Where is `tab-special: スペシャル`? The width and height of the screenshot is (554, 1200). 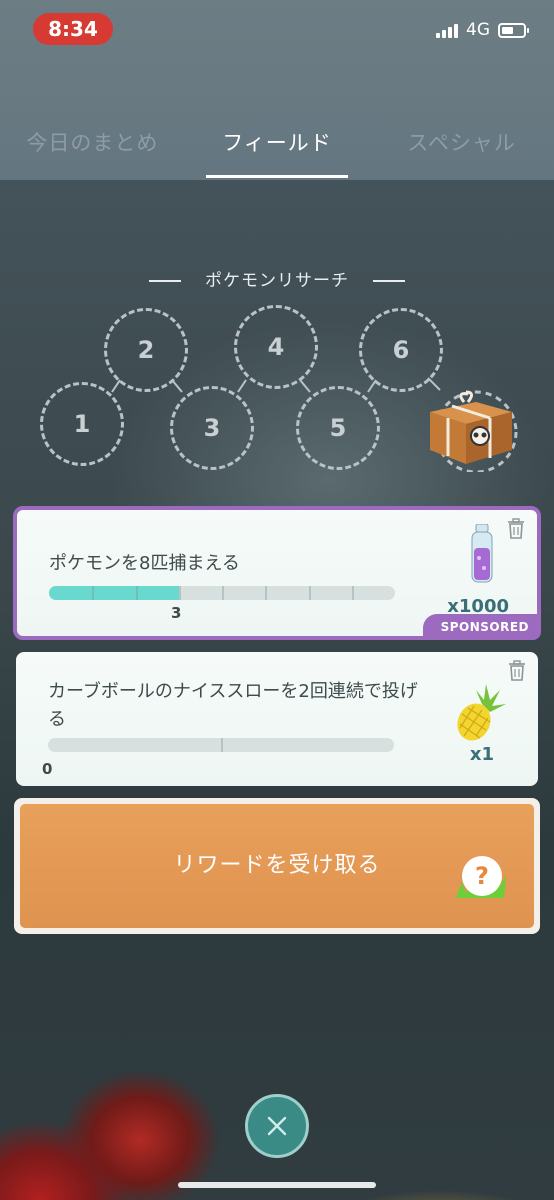
tab-special: スペシャル is located at coordinates (461, 150).